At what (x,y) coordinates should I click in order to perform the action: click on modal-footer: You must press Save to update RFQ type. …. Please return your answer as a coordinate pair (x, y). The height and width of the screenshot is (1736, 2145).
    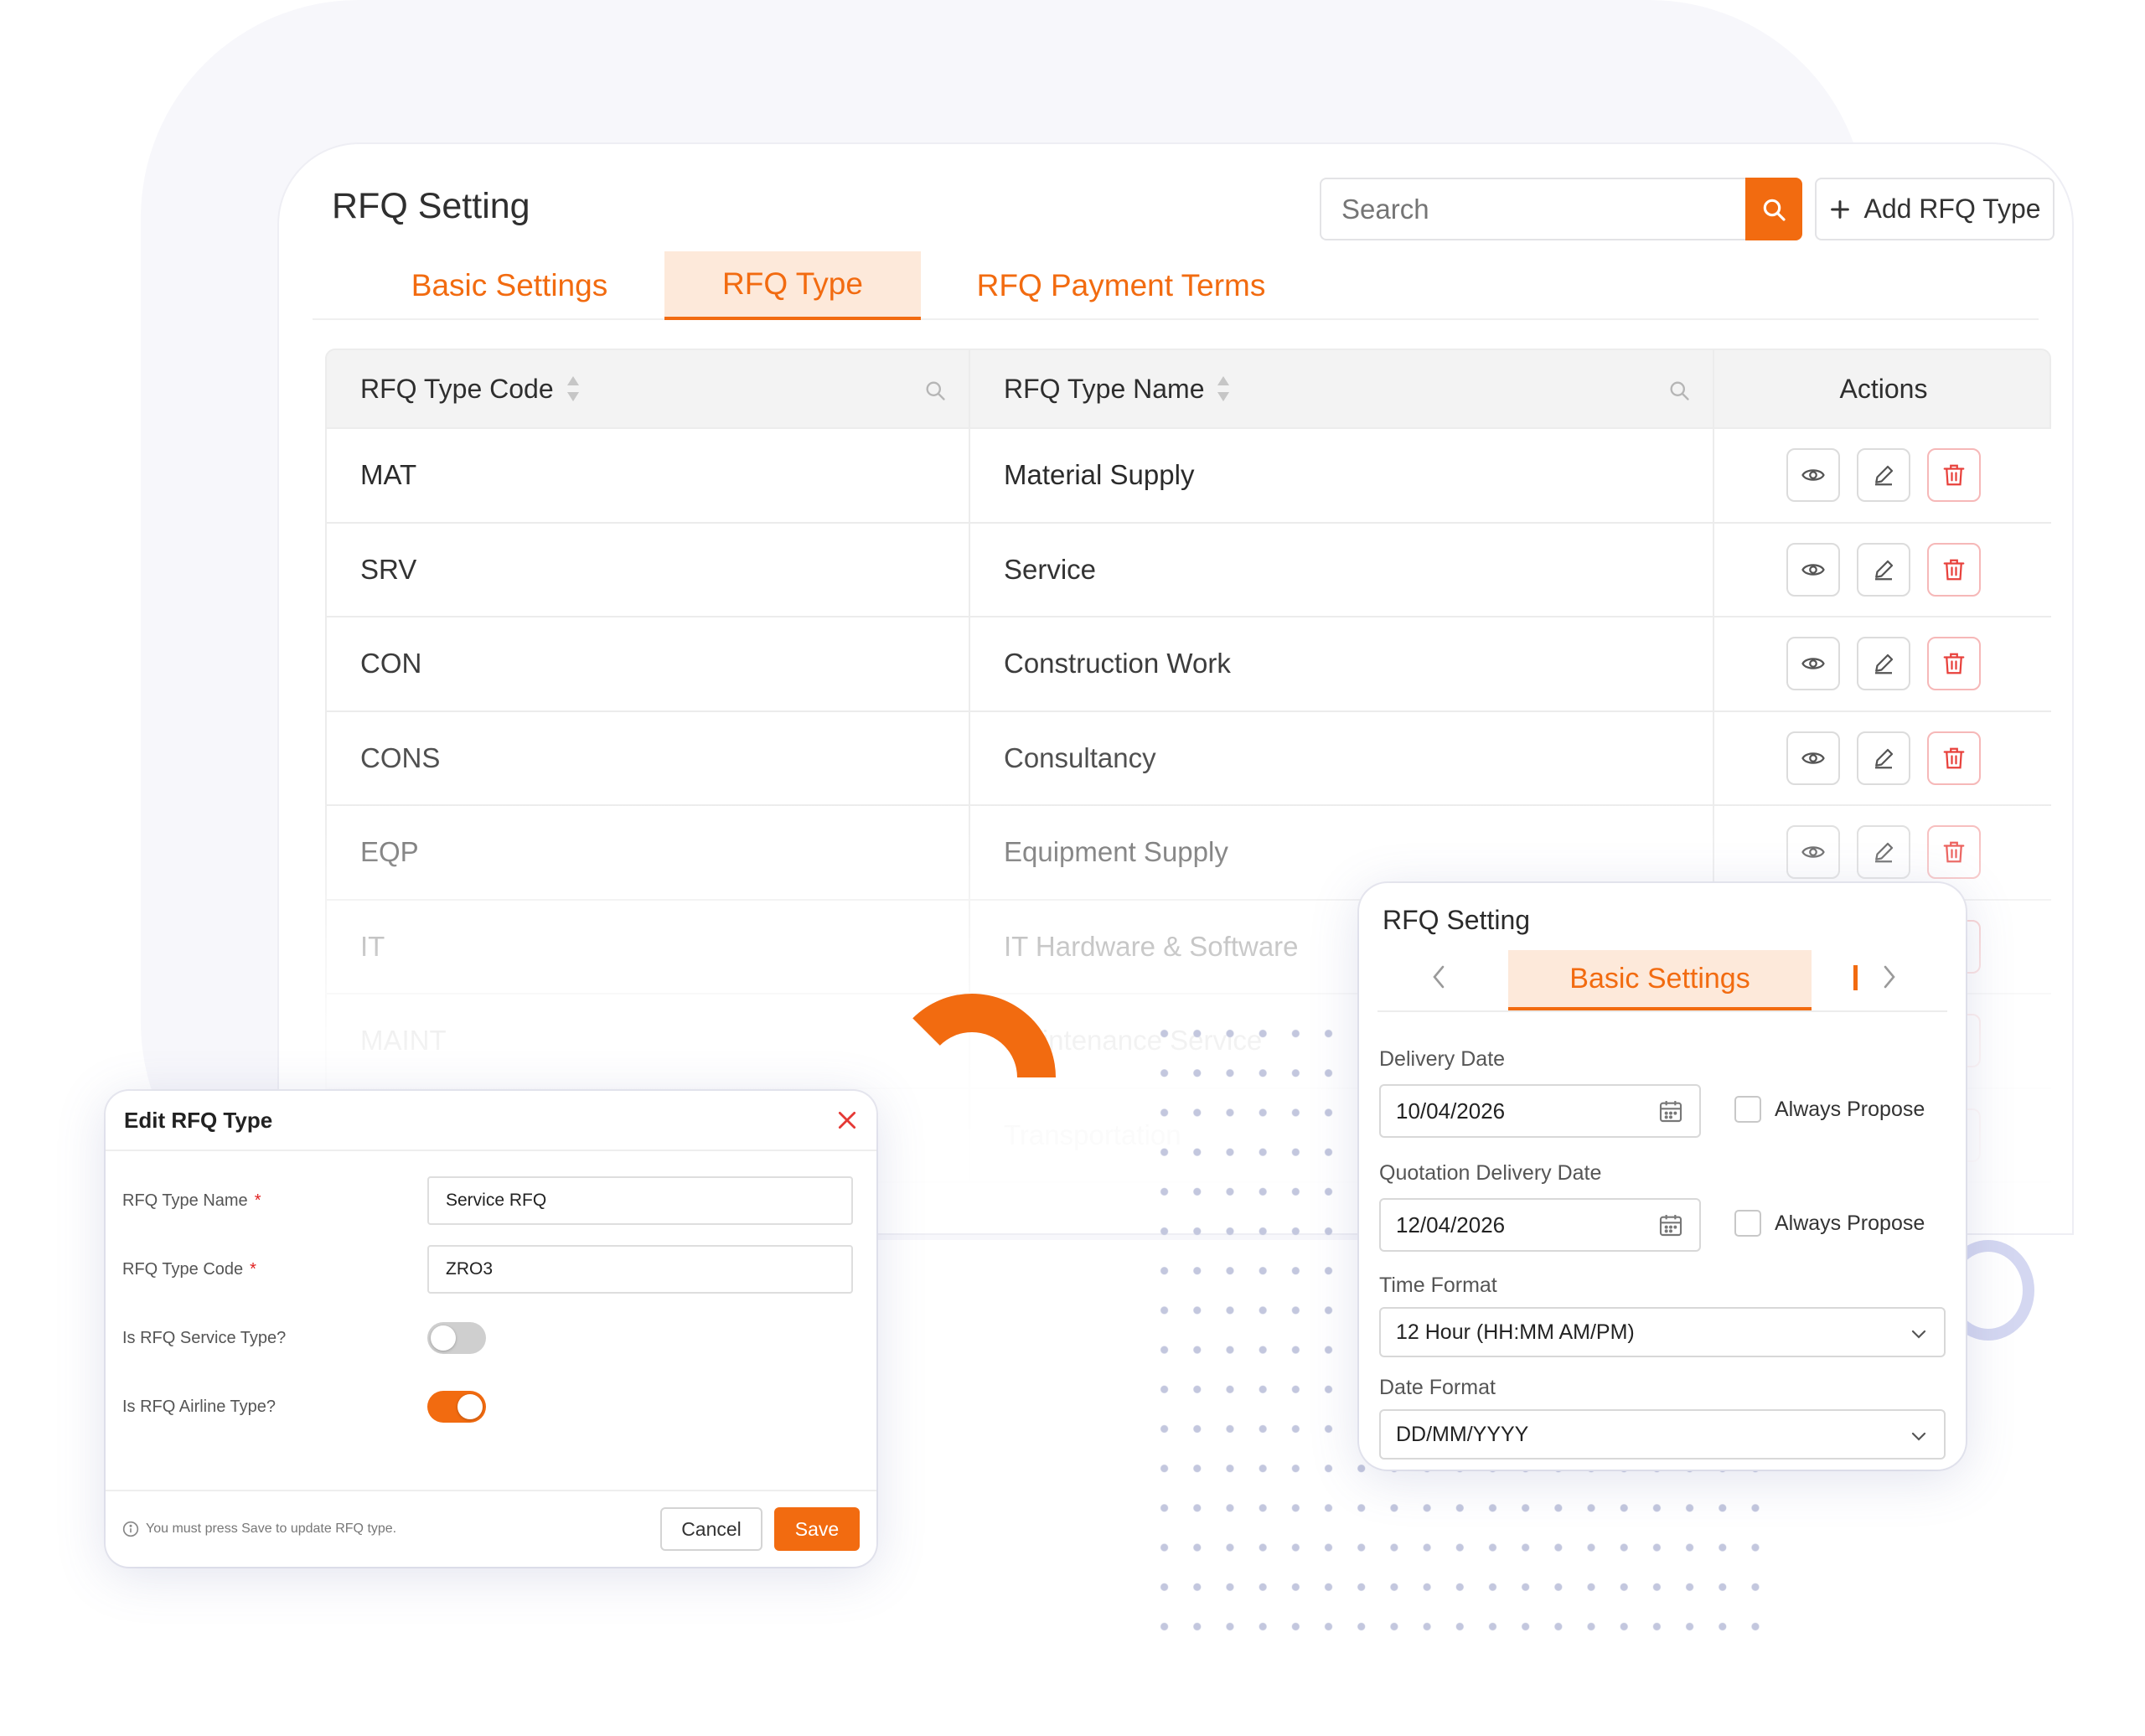
    Looking at the image, I should click on (491, 1528).